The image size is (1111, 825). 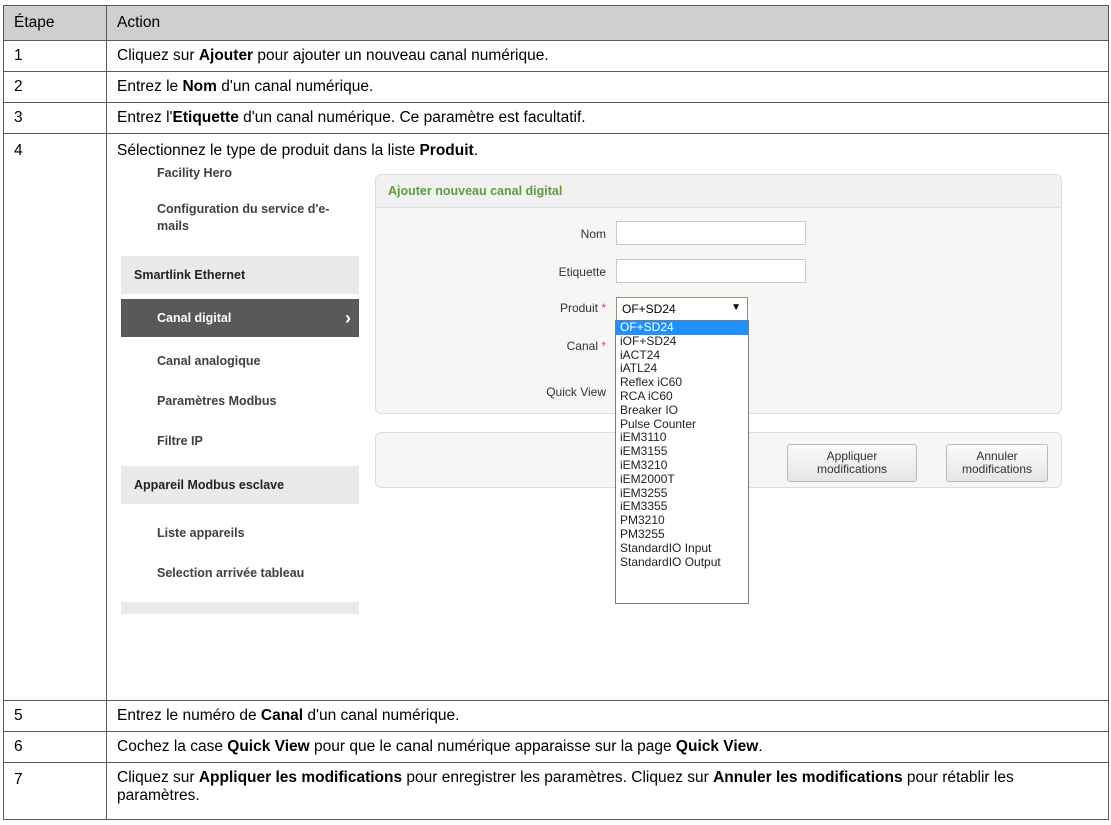 I want to click on produit-label: Produit *, so click(x=546, y=308).